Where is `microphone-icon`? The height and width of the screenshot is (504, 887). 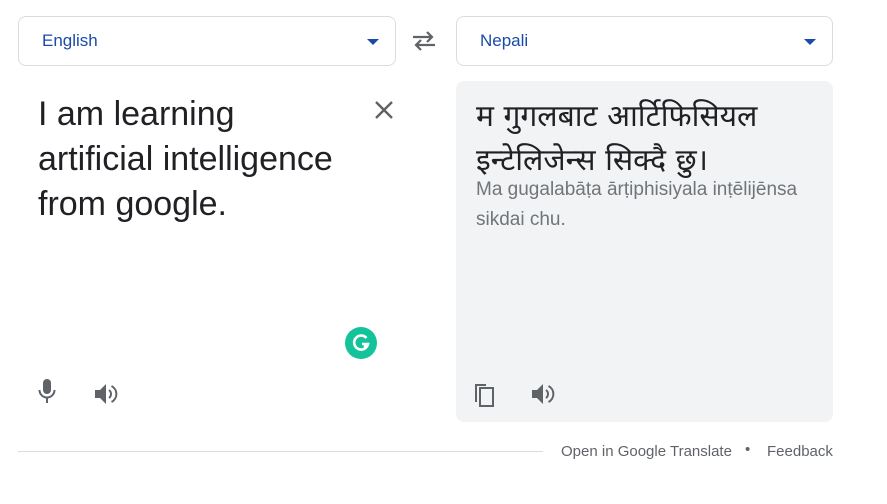 microphone-icon is located at coordinates (47, 391).